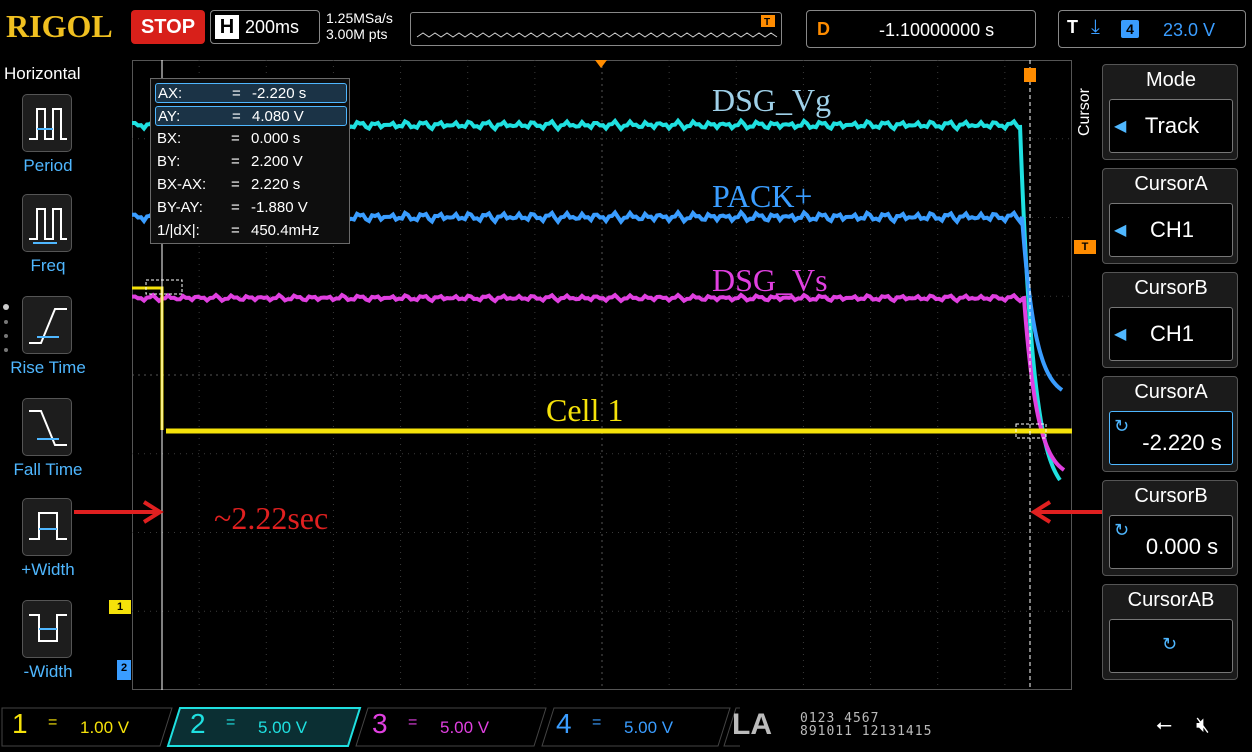  What do you see at coordinates (47, 427) in the screenshot?
I see `fall-time-icon` at bounding box center [47, 427].